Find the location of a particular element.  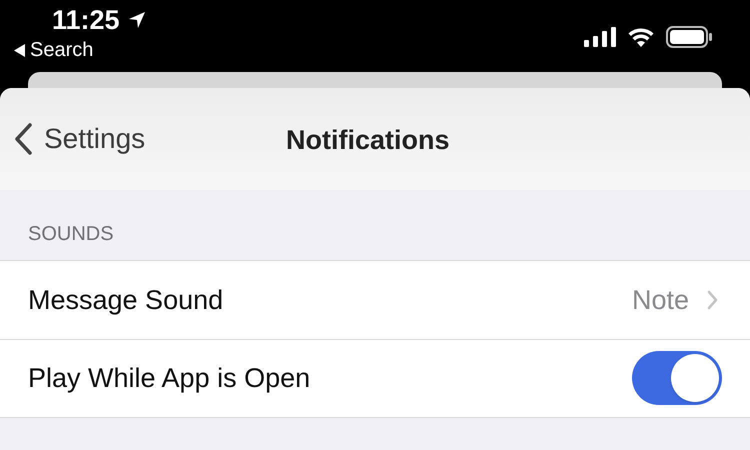

chevron-right-icon is located at coordinates (712, 300).